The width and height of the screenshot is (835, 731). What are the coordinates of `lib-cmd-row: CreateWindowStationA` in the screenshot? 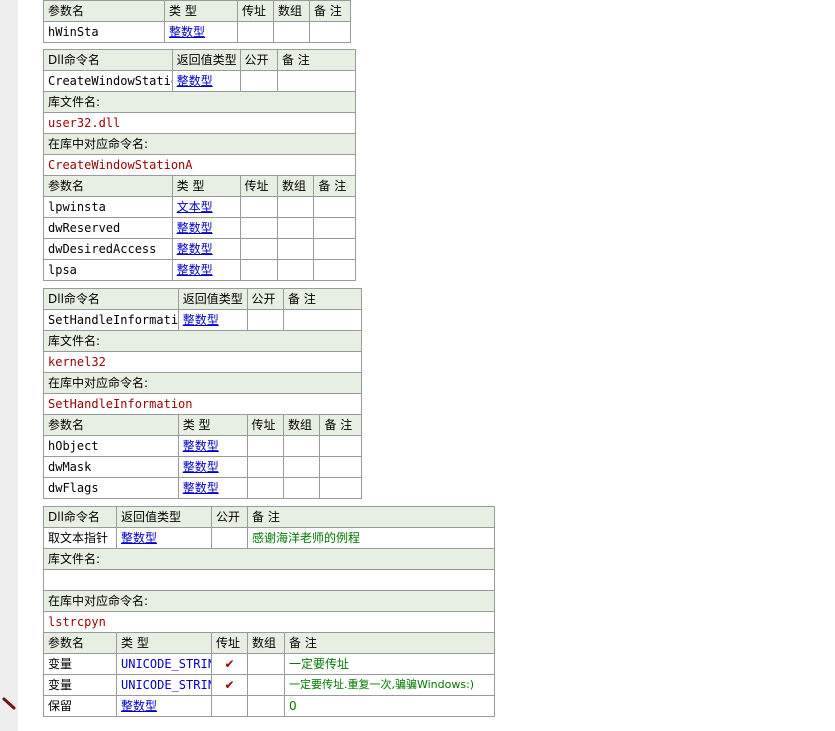 It's located at (199, 165).